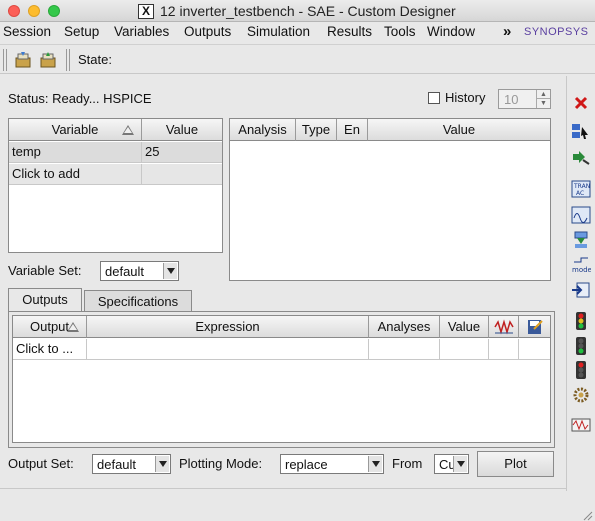  What do you see at coordinates (581, 425) in the screenshot?
I see `waveform-icon` at bounding box center [581, 425].